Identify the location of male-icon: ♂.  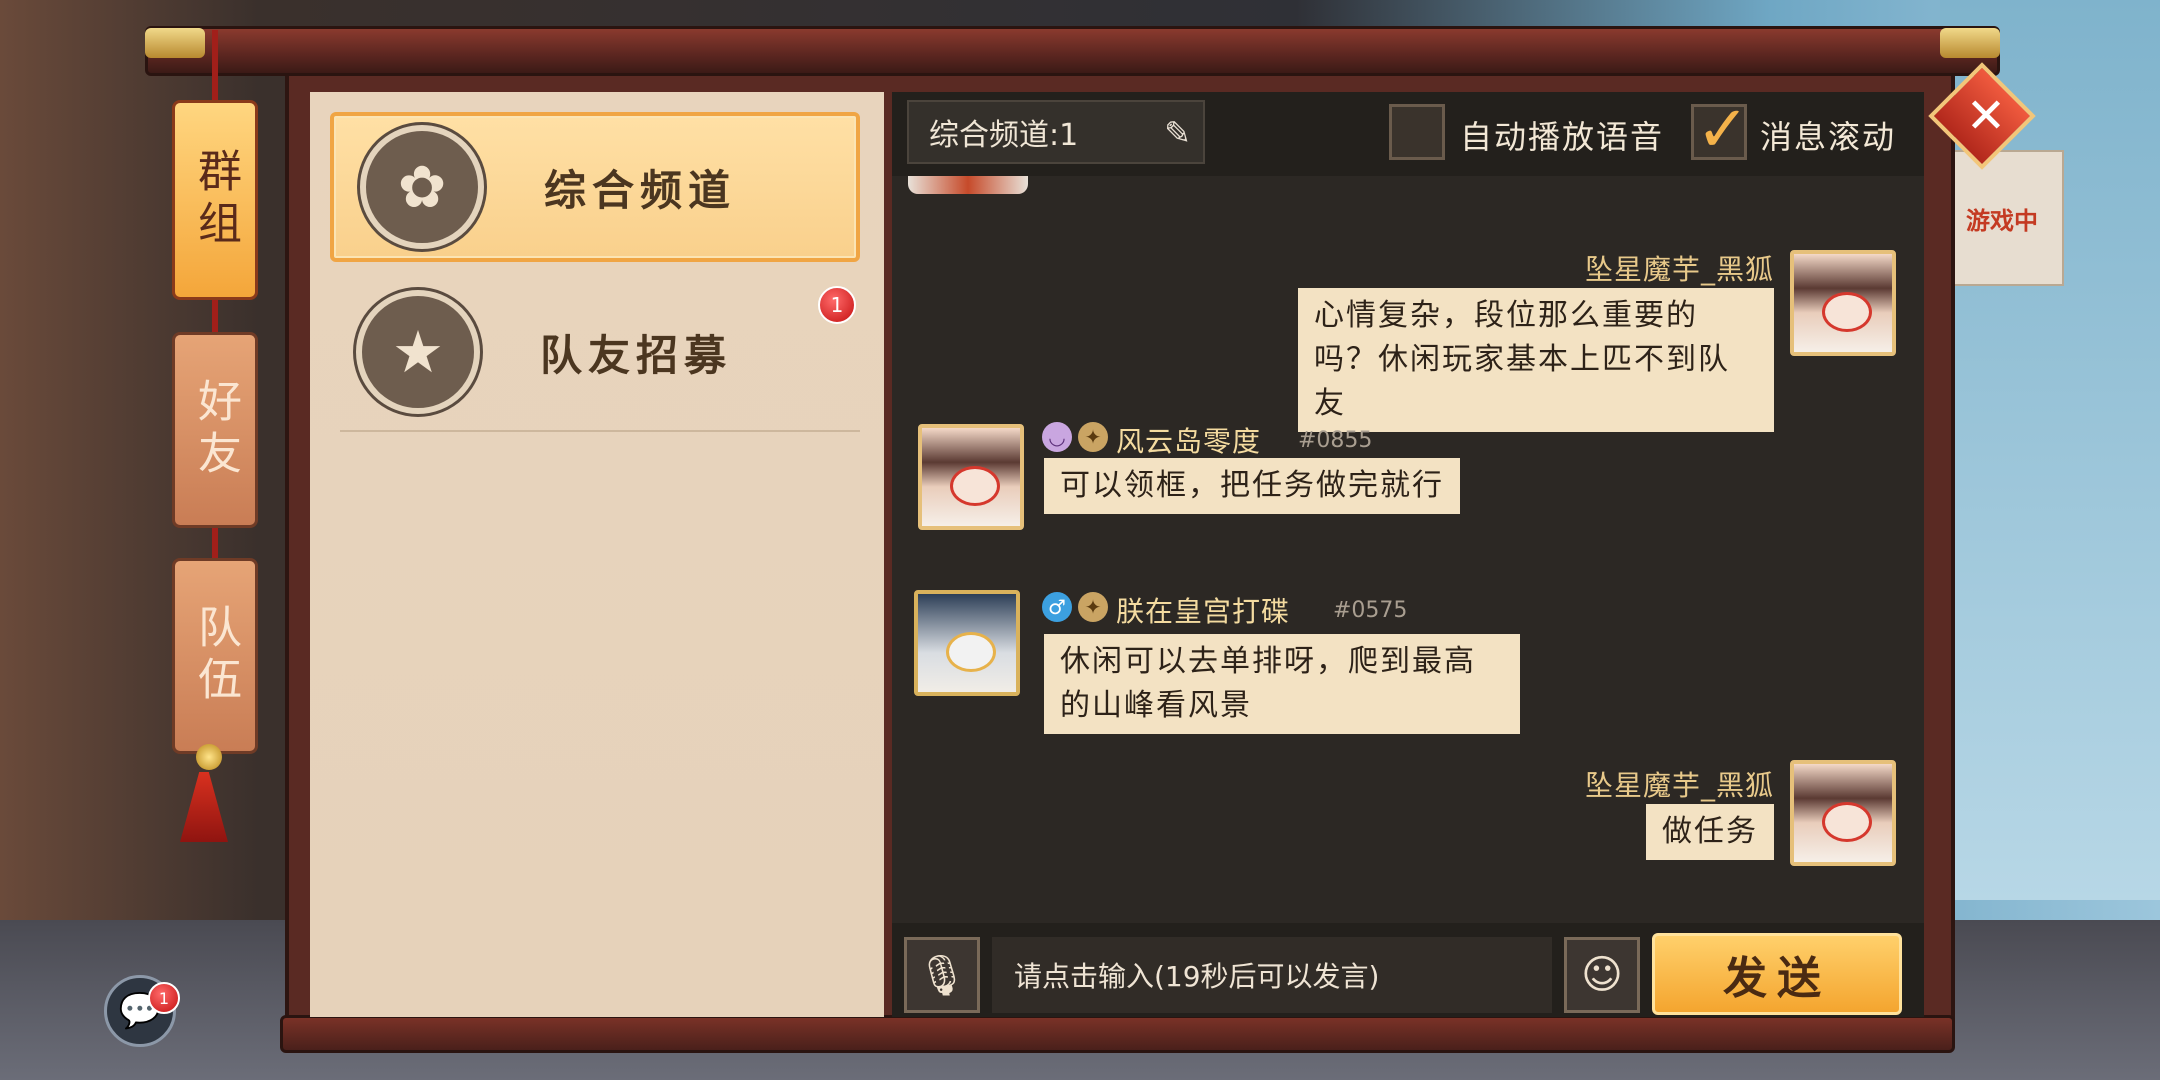
(1057, 607).